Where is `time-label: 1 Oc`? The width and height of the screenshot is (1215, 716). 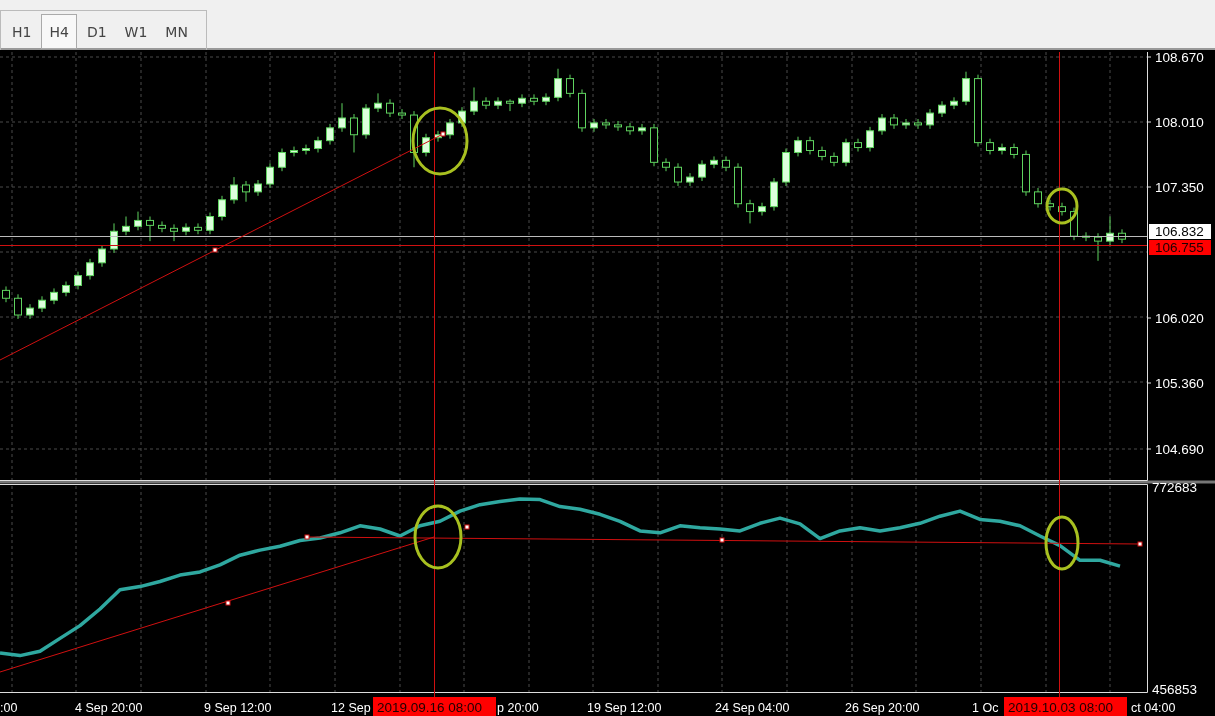
time-label: 1 Oc is located at coordinates (985, 708).